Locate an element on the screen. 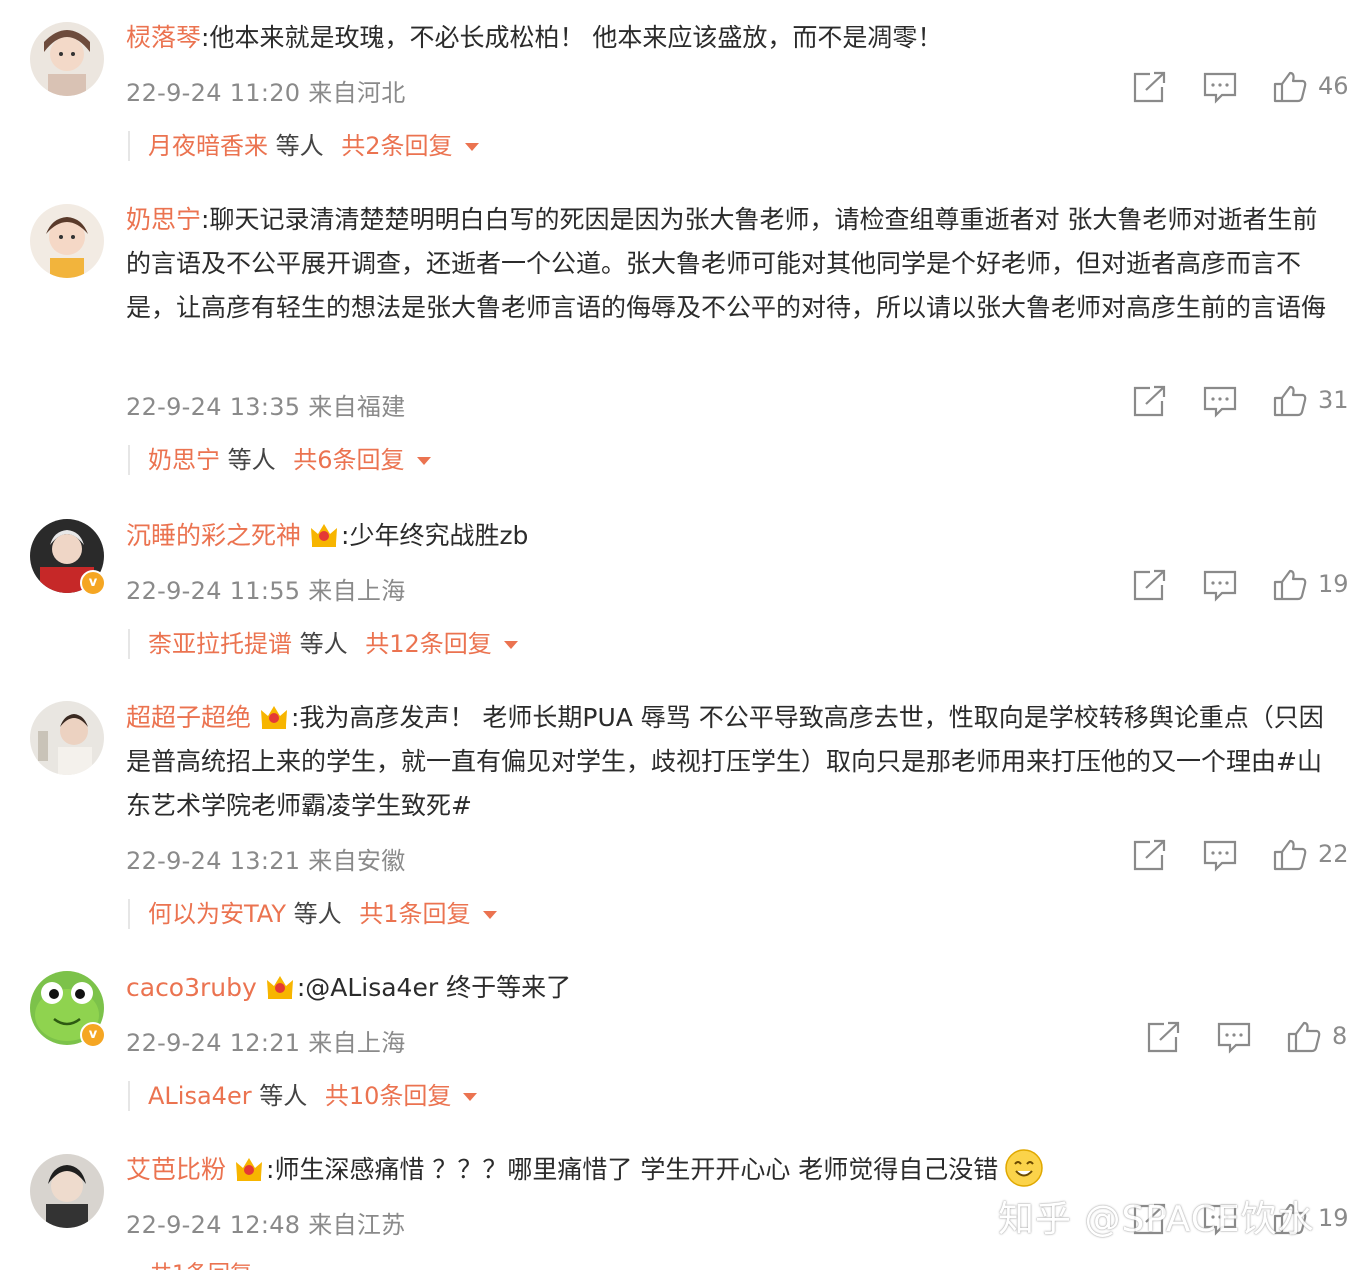  reply-username: 奶思宁 is located at coordinates (184, 460).